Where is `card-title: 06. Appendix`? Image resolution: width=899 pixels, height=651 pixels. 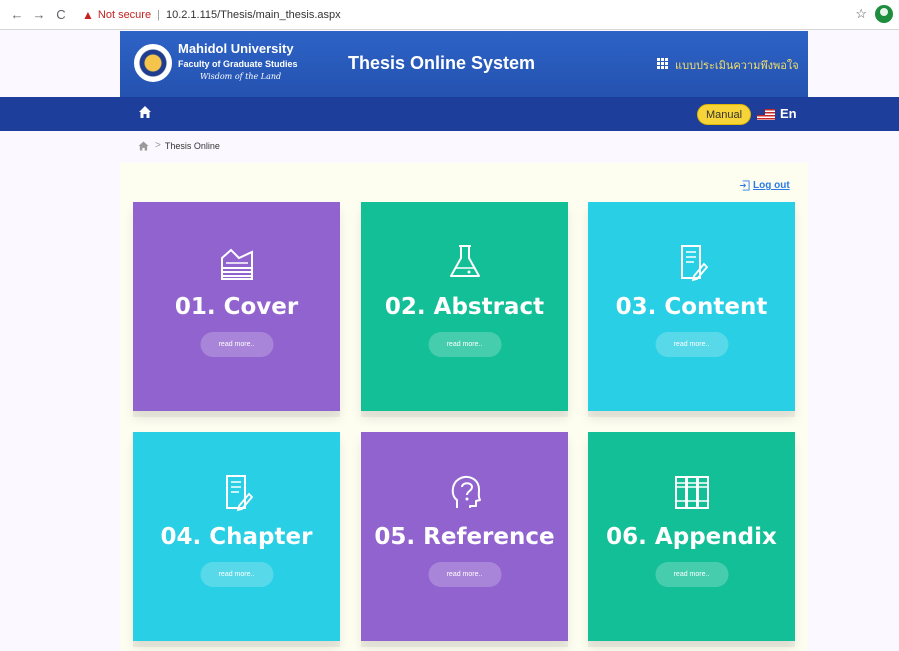
card-title: 06. Appendix is located at coordinates (691, 537).